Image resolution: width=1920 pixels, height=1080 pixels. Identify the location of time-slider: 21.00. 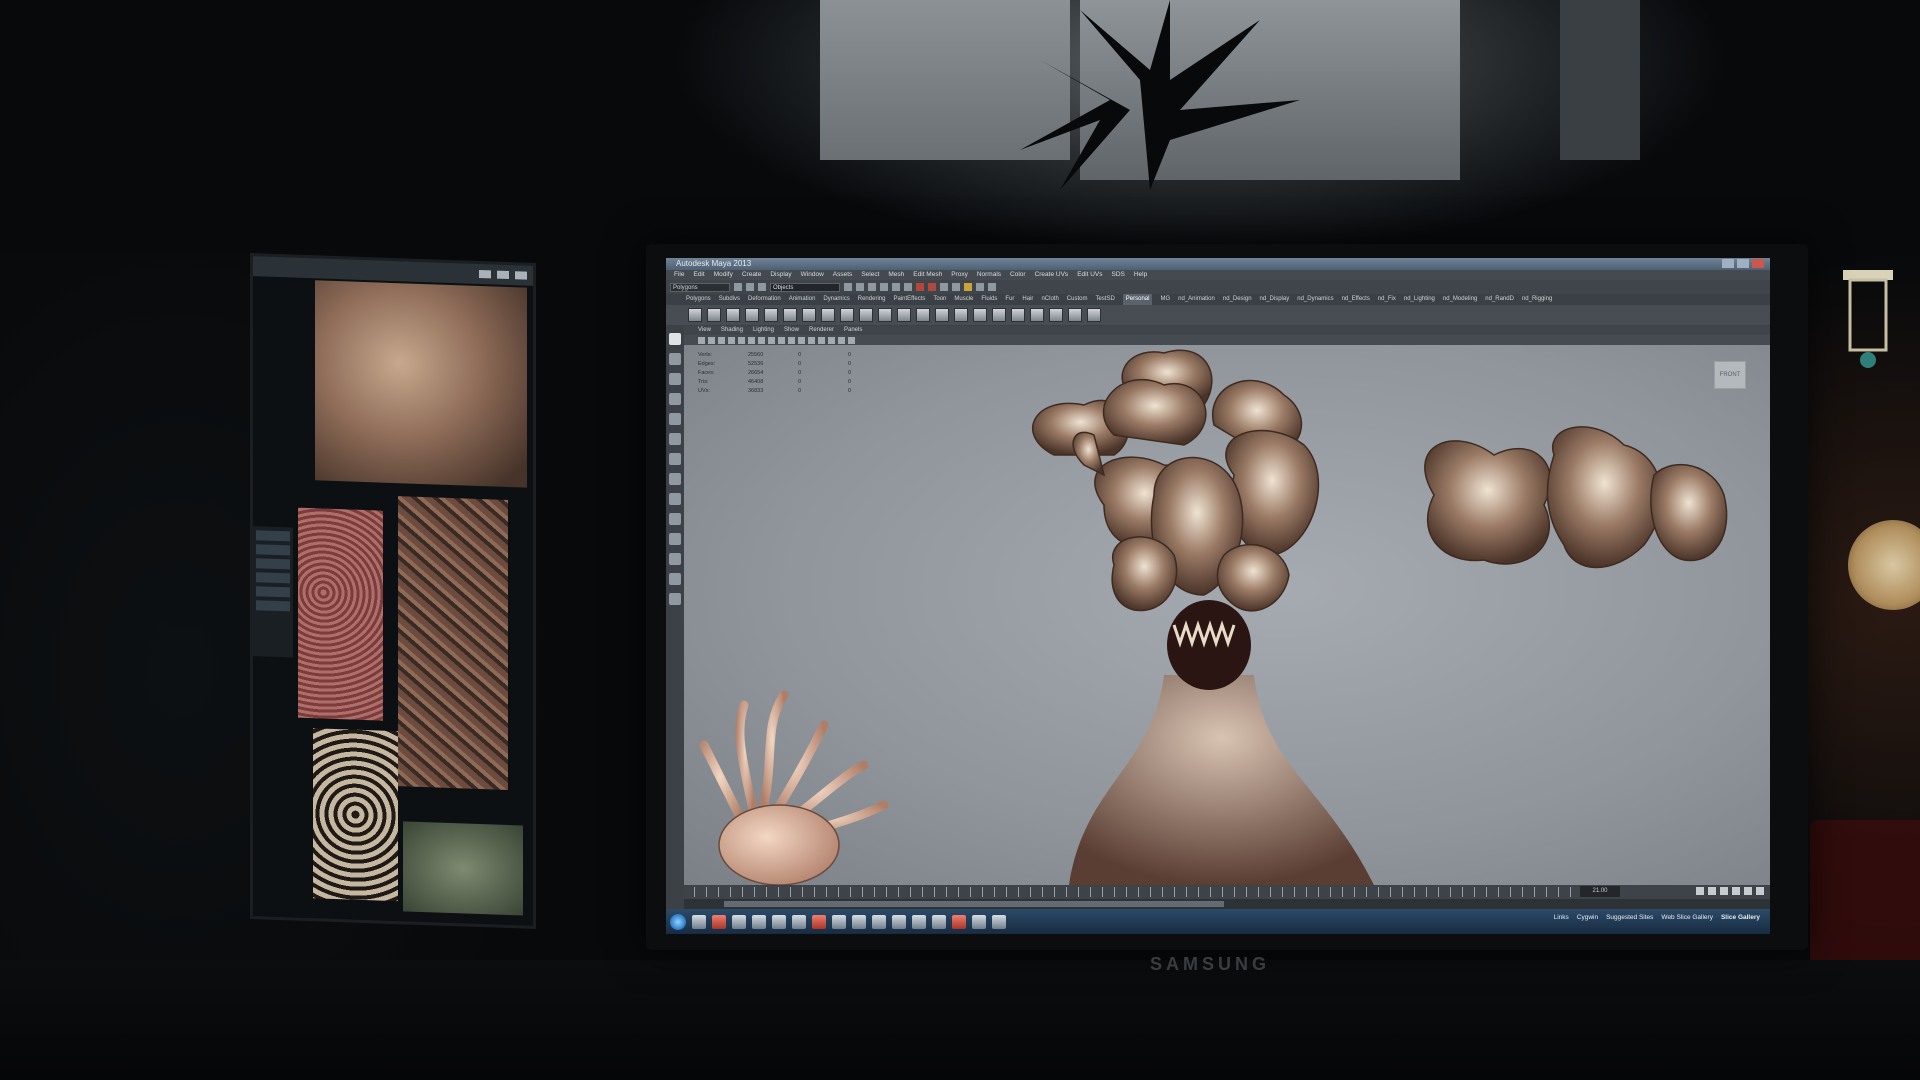
(1227, 892).